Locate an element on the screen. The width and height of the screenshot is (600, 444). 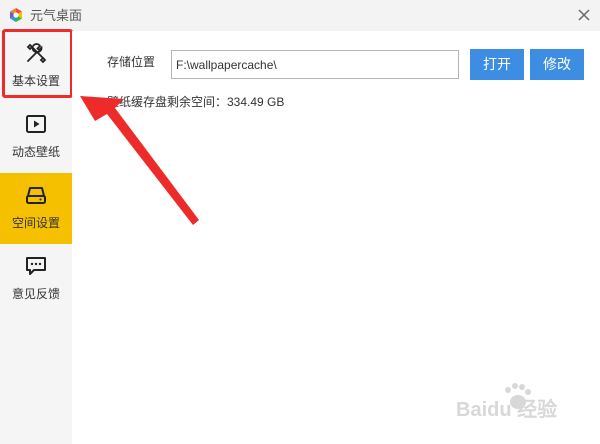
window-title: 元气桌面 is located at coordinates (56, 15).